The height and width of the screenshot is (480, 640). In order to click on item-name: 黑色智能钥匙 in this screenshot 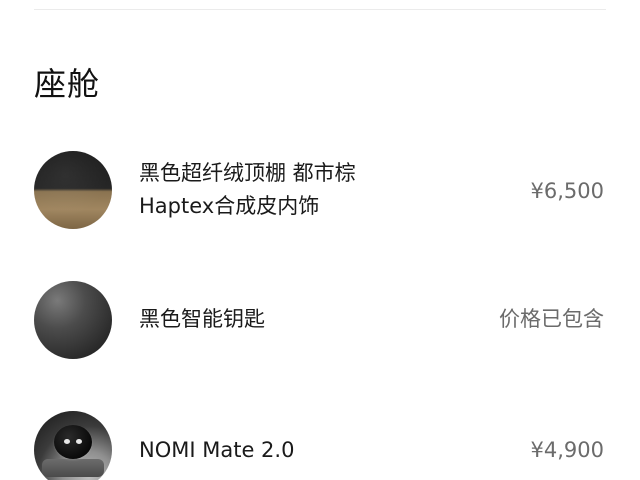, I will do `click(202, 319)`.